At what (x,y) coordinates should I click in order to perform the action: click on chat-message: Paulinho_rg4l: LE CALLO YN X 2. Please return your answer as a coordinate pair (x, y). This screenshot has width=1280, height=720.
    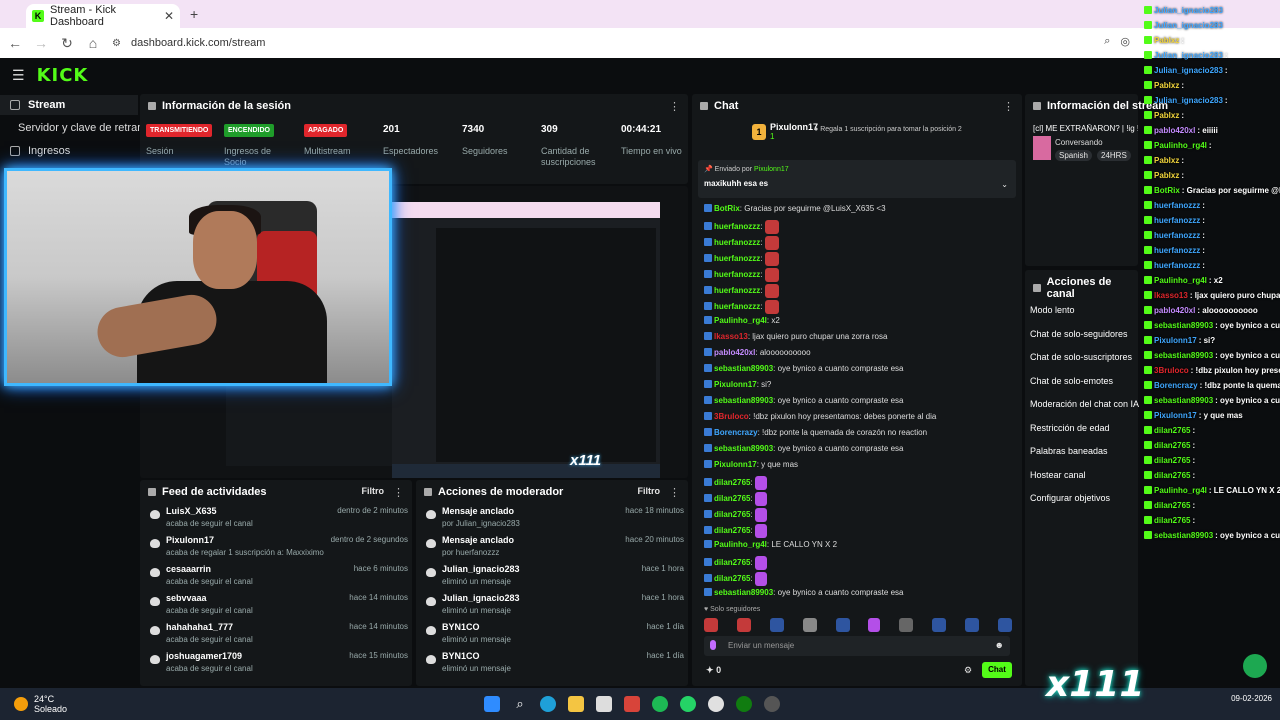
    Looking at the image, I should click on (770, 544).